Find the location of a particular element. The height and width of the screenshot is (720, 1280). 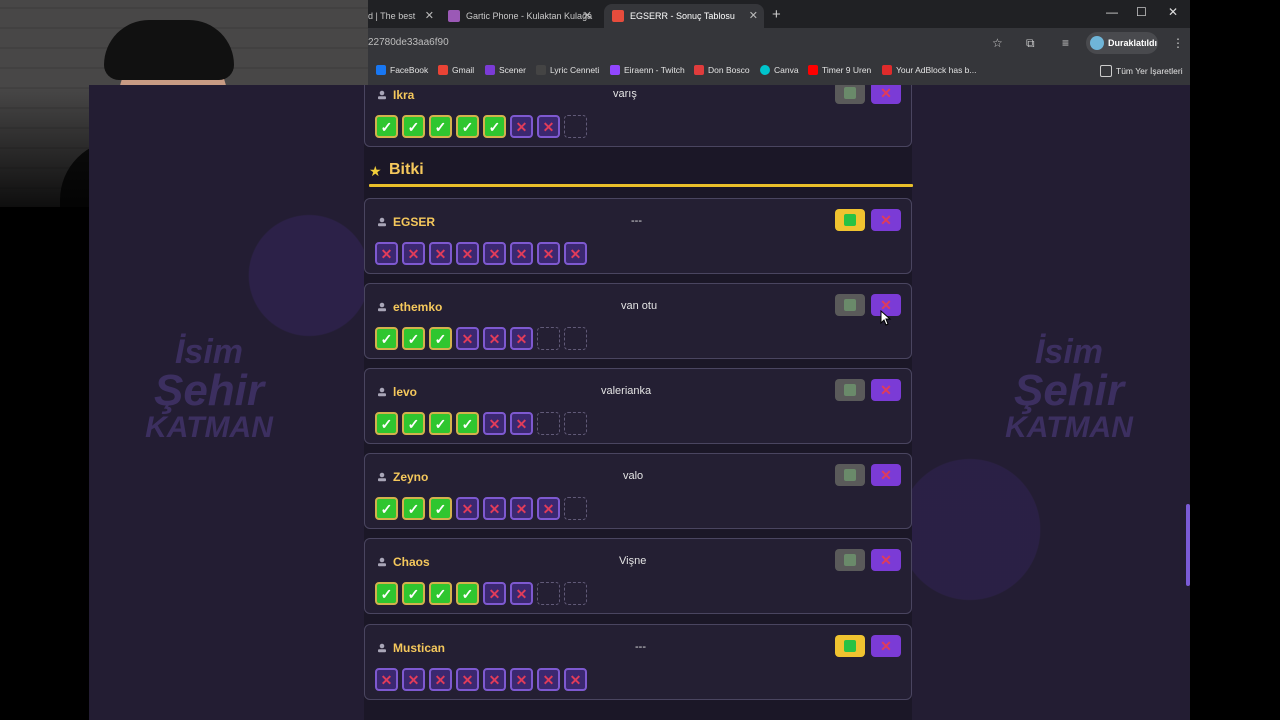

tab-label: Gartic Phone - Kulaktan Kulağa is located at coordinates (529, 16).